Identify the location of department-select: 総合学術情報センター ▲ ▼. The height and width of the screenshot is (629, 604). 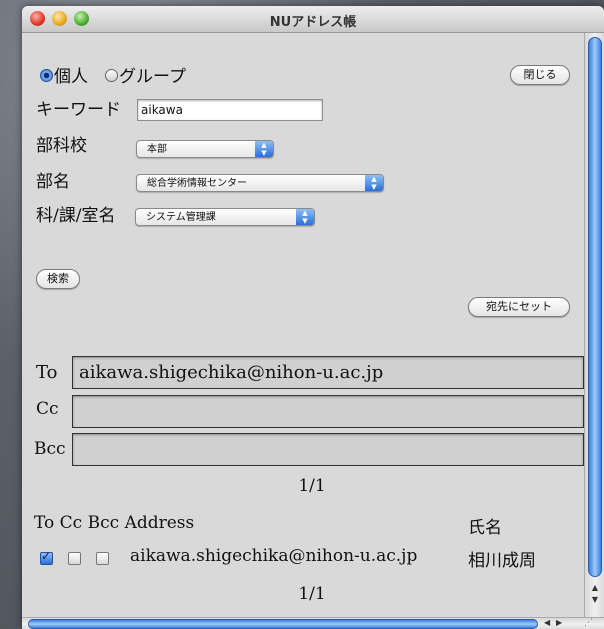
(260, 183).